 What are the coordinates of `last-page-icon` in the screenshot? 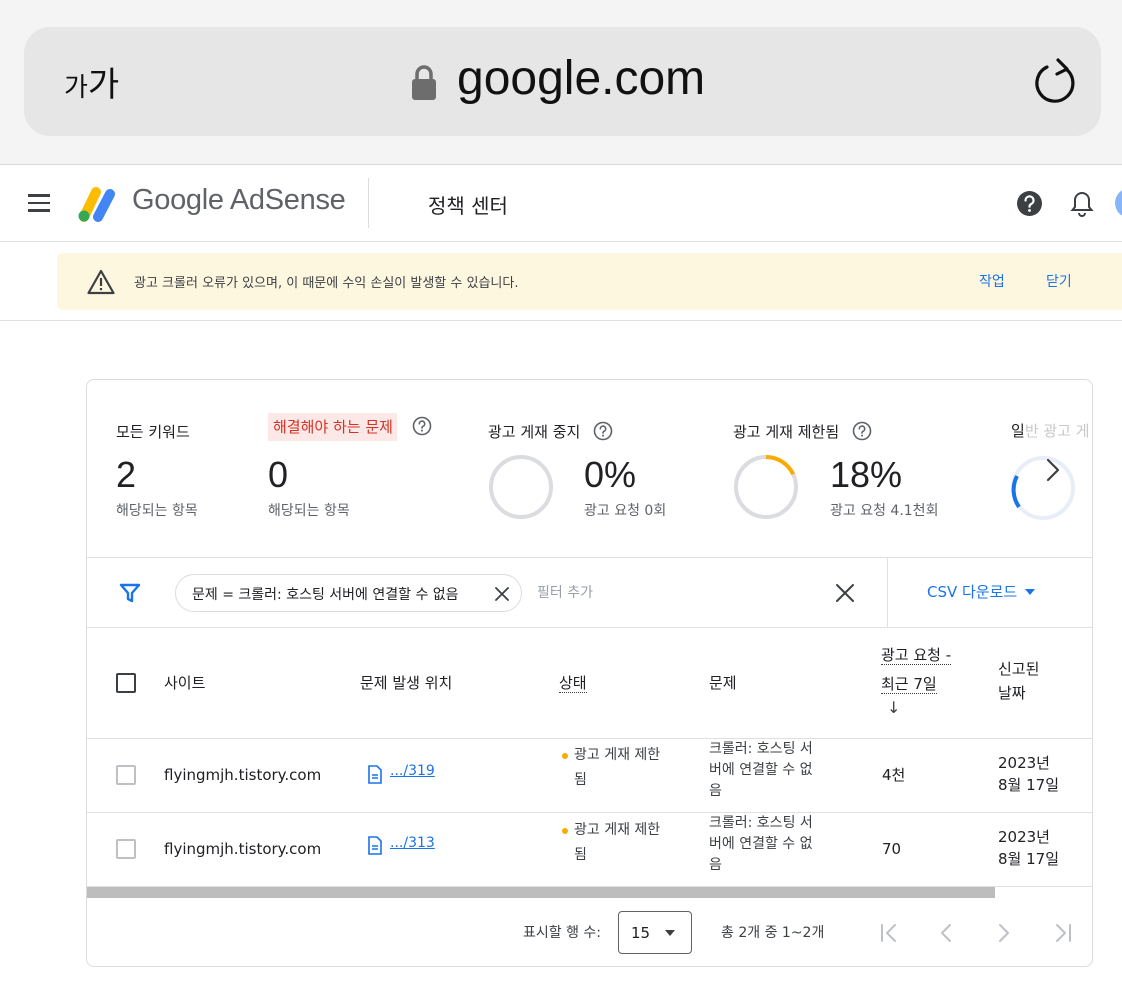 It's located at (1062, 933).